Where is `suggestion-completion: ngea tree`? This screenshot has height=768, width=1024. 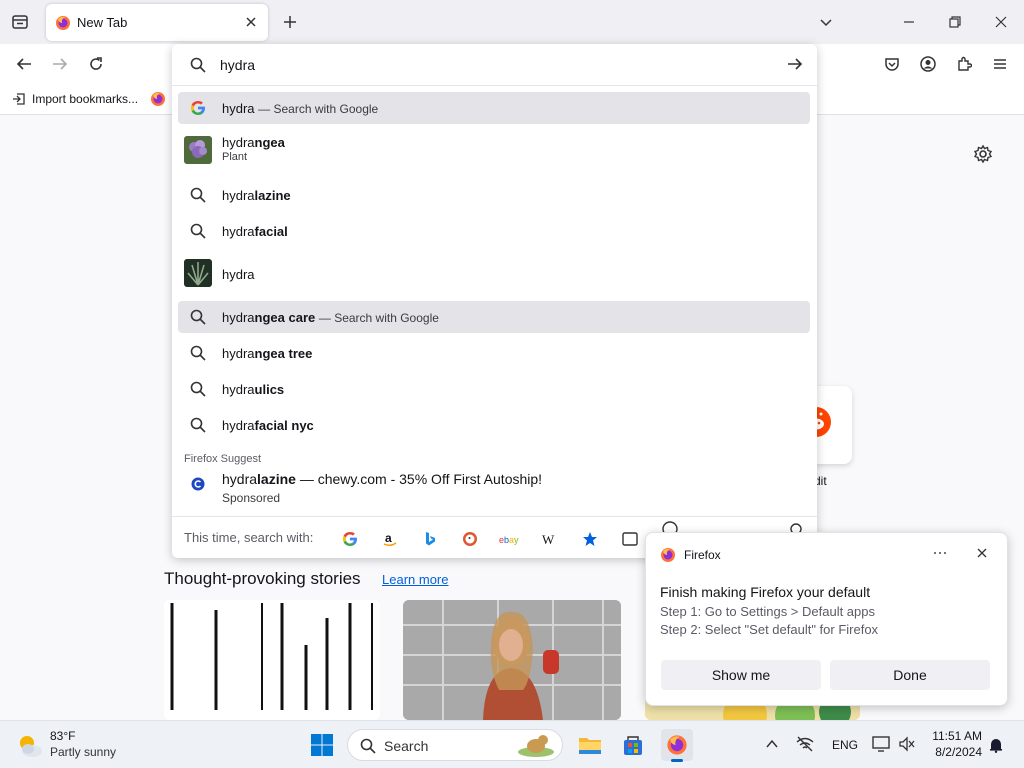
suggestion-completion: ngea tree is located at coordinates (283, 353).